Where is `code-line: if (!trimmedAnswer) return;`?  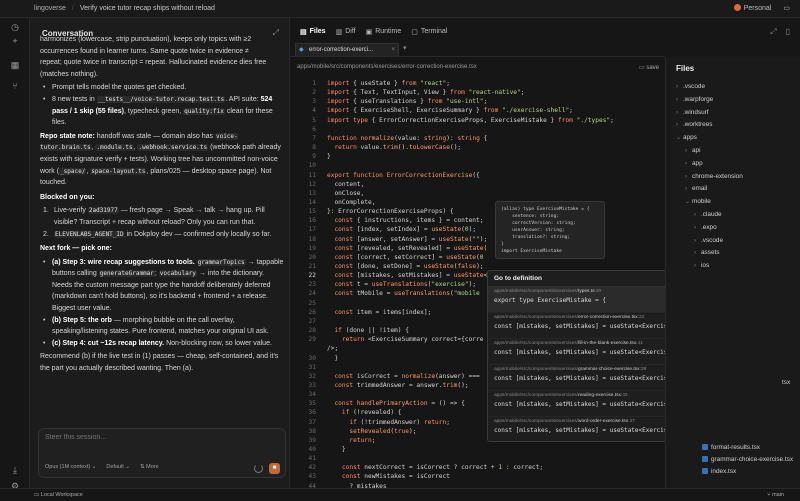
code-line: if (!trimmedAnswer) return; is located at coordinates (388, 422).